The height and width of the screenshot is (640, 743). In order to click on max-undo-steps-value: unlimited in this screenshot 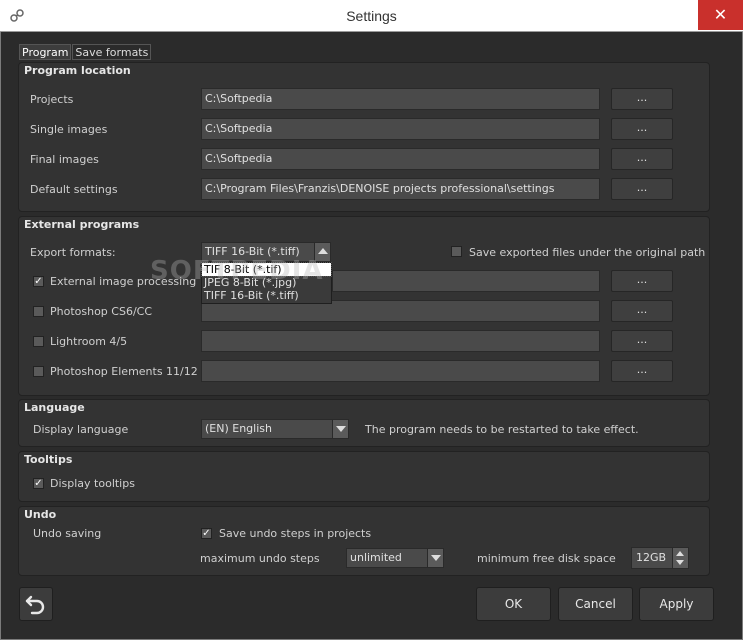, I will do `click(376, 557)`.